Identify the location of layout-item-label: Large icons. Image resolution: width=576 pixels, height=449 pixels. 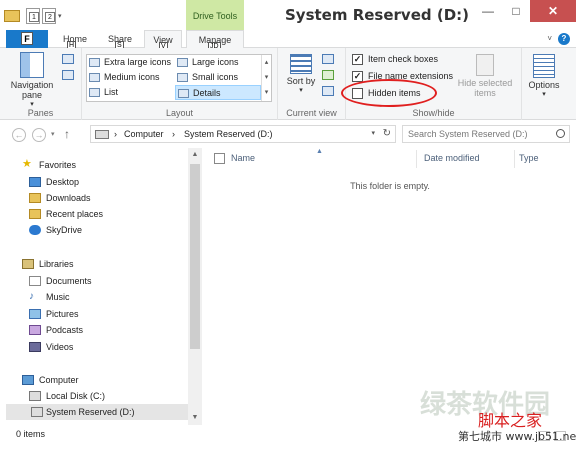
(215, 62).